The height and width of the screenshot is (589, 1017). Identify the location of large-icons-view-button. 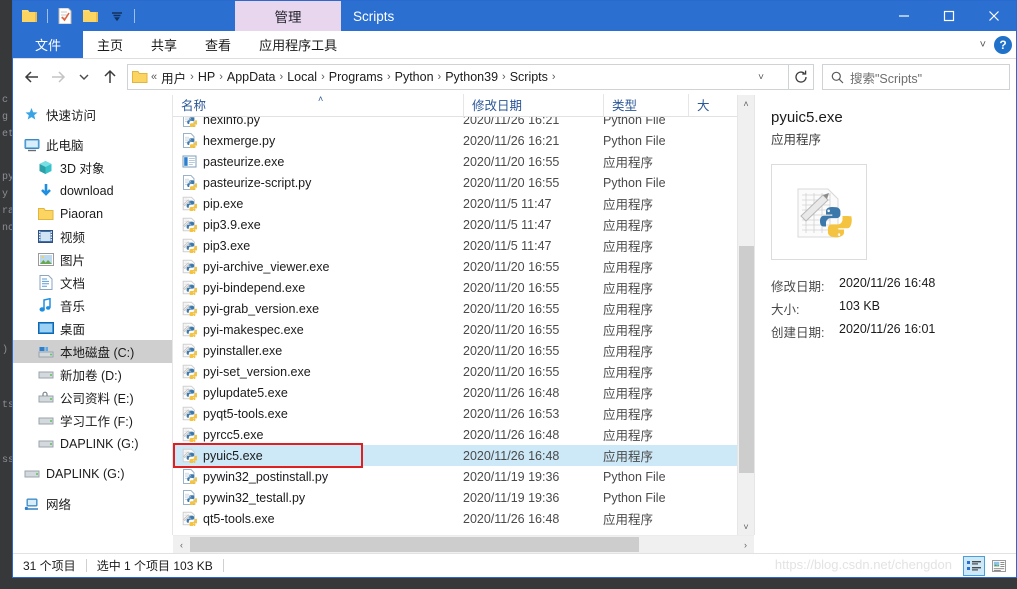
(999, 566).